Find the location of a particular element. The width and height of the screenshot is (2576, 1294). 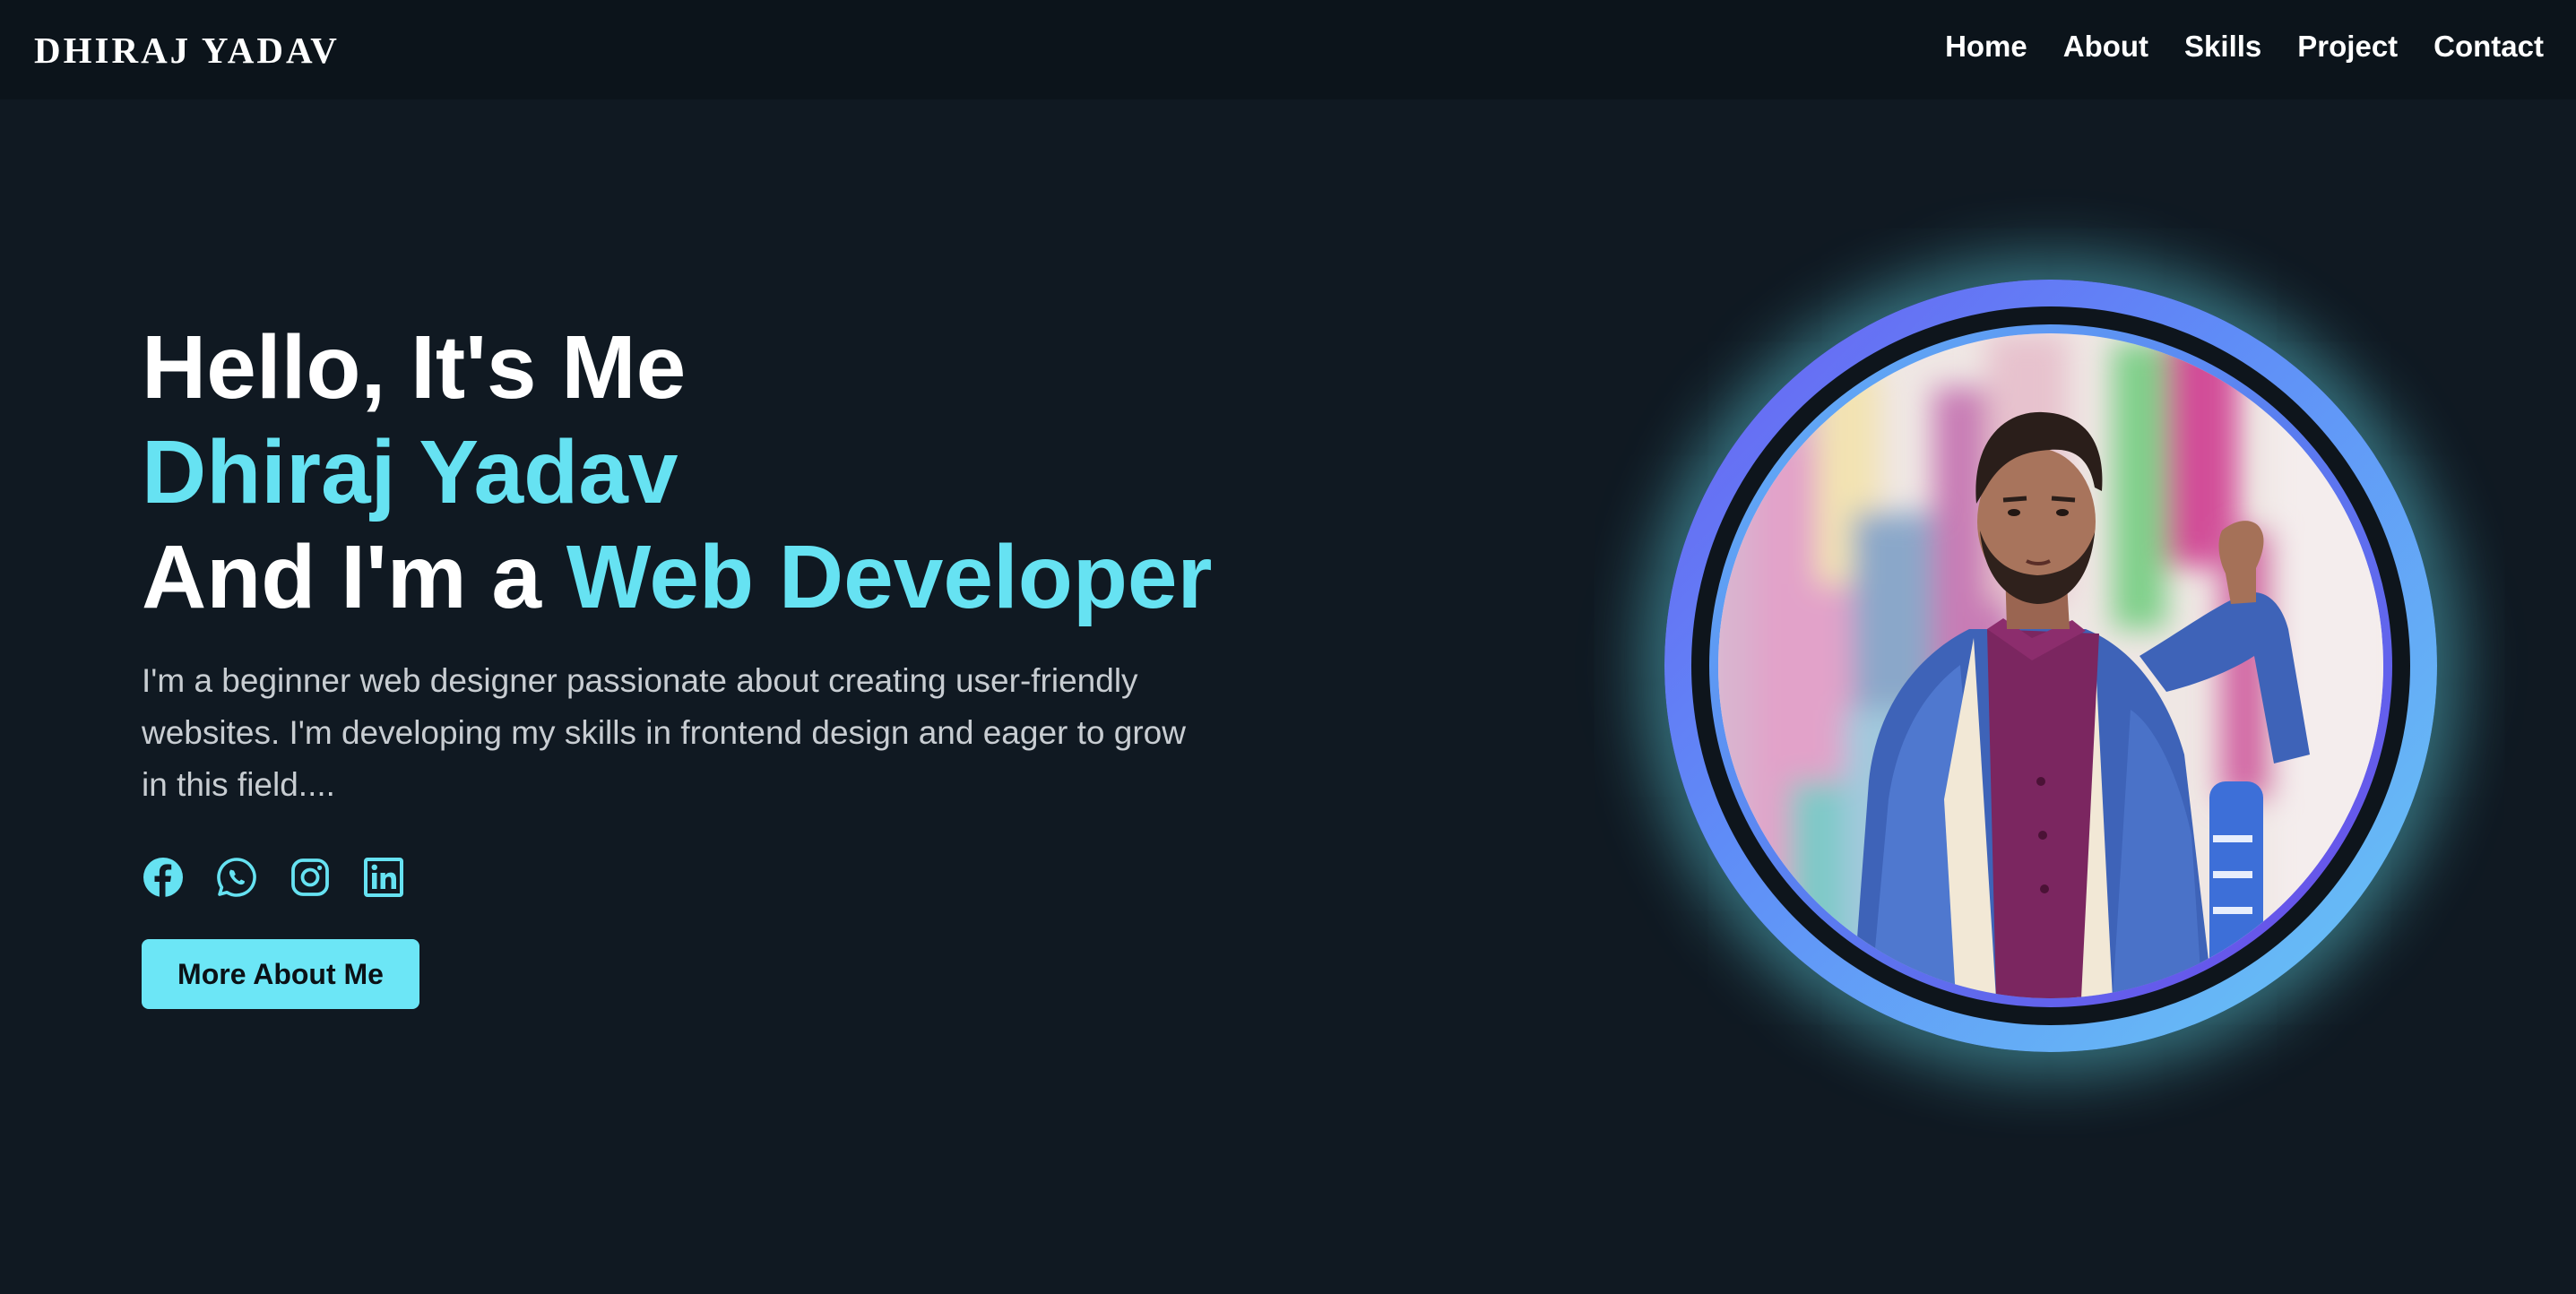

main-nav: Home About Skills Project Contact is located at coordinates (2244, 46).